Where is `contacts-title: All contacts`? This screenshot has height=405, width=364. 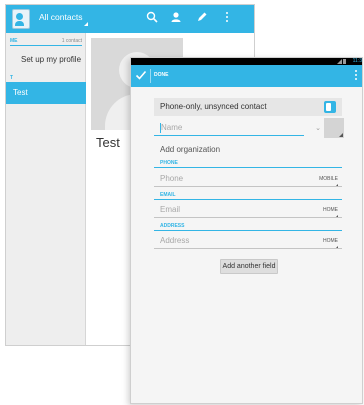
contacts-title: All contacts is located at coordinates (60, 17).